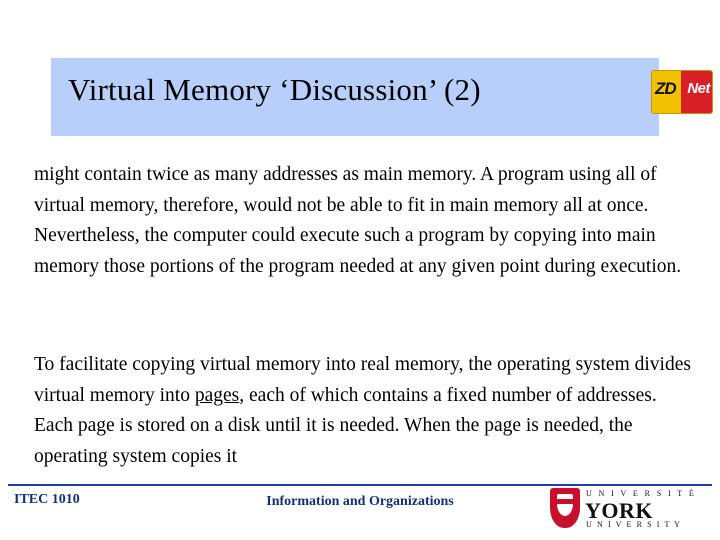 Image resolution: width=720 pixels, height=540 pixels. Describe the element at coordinates (360, 485) in the screenshot. I see `footer-divider` at that location.